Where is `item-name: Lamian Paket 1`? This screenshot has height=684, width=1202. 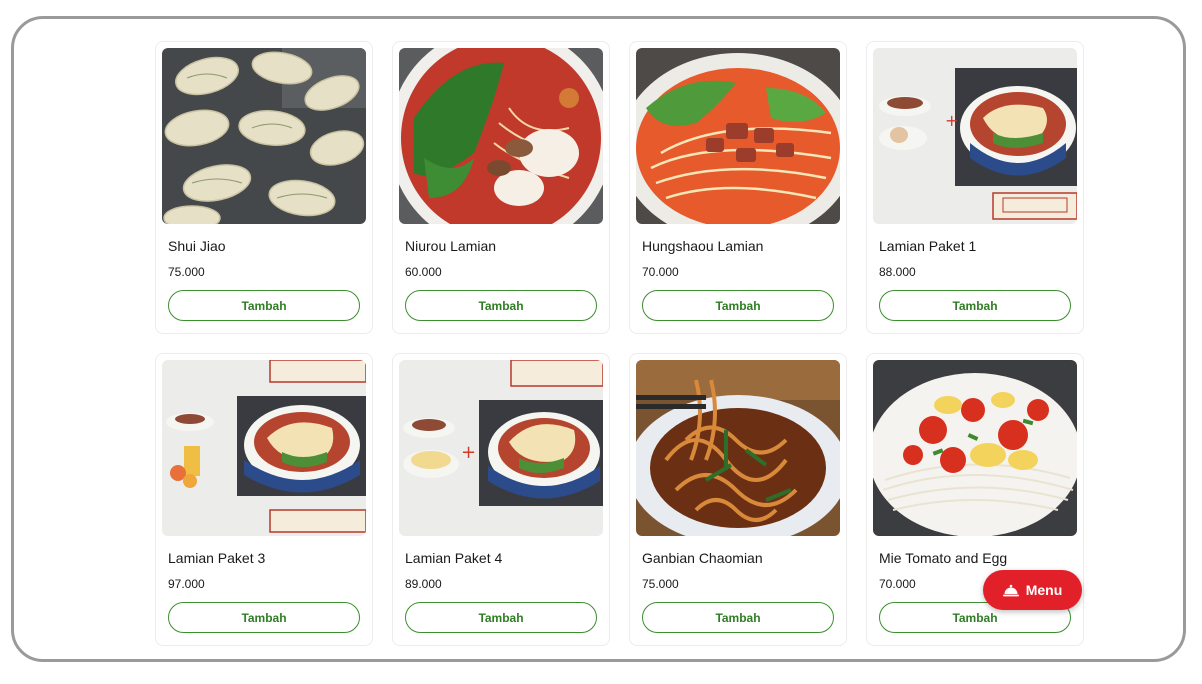
item-name: Lamian Paket 1 is located at coordinates (928, 246).